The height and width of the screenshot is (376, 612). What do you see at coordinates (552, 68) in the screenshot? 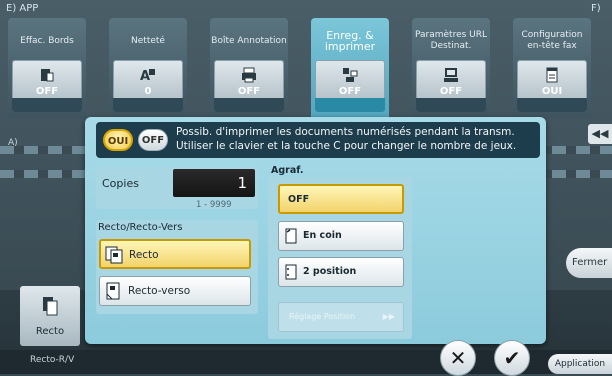
I see `tab-configuration-fax: Configuration en-tête fax OUI` at bounding box center [552, 68].